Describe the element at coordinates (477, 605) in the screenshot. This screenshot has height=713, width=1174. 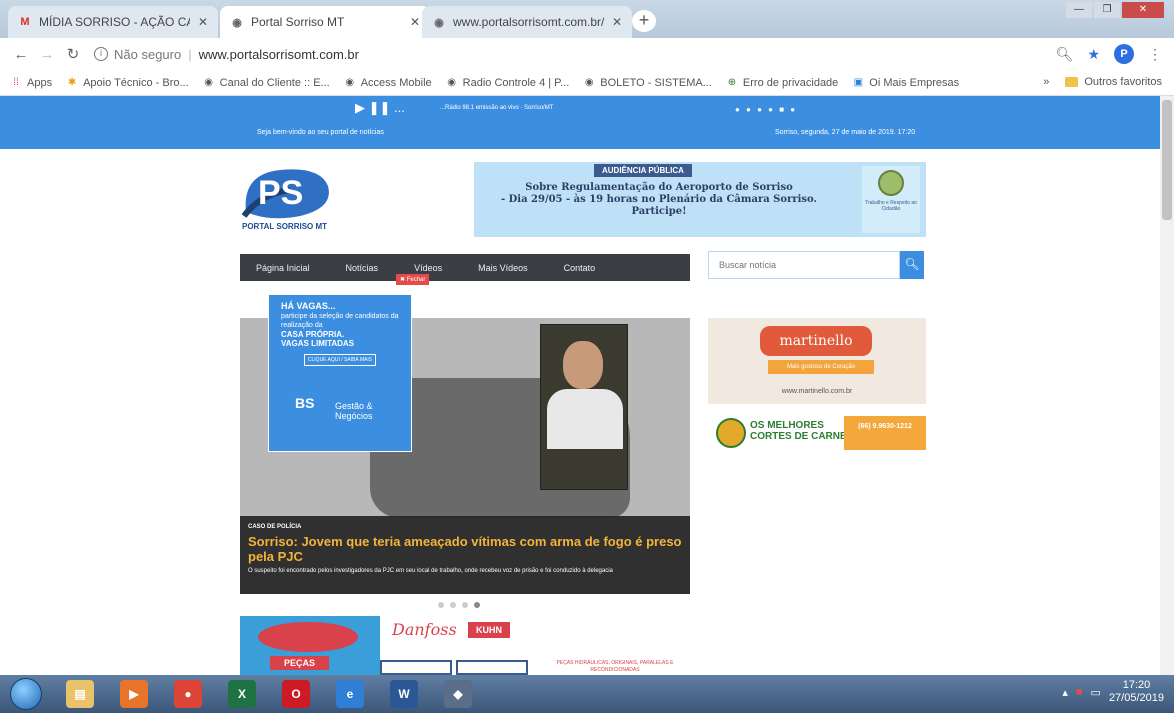
I see `slider-dot-active` at that location.